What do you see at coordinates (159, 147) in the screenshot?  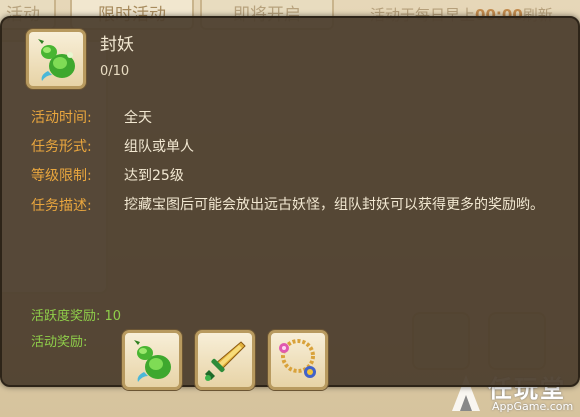 I see `detail-value: 组队或单人` at bounding box center [159, 147].